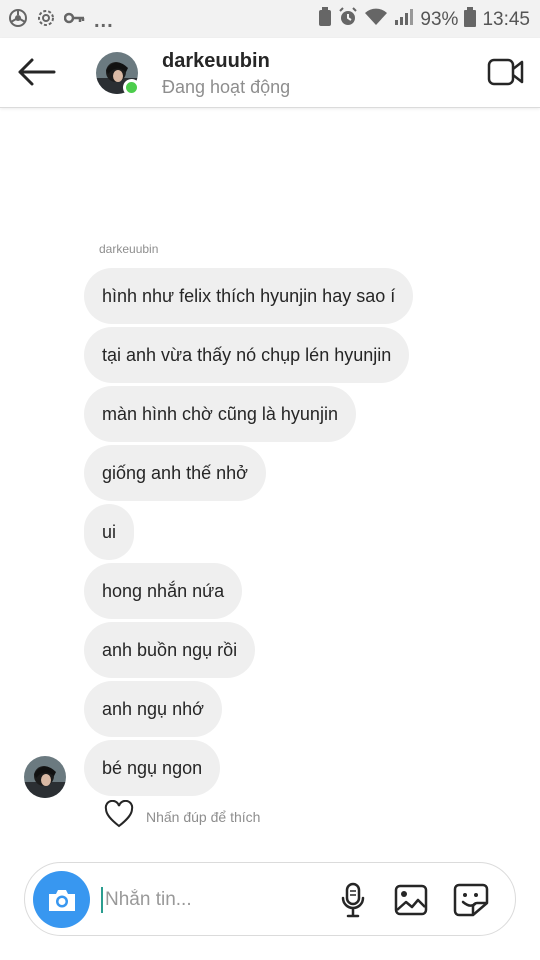 This screenshot has width=540, height=960. Describe the element at coordinates (220, 414) in the screenshot. I see `message-bubble: màn hình chờ cũng là hyunjin` at that location.